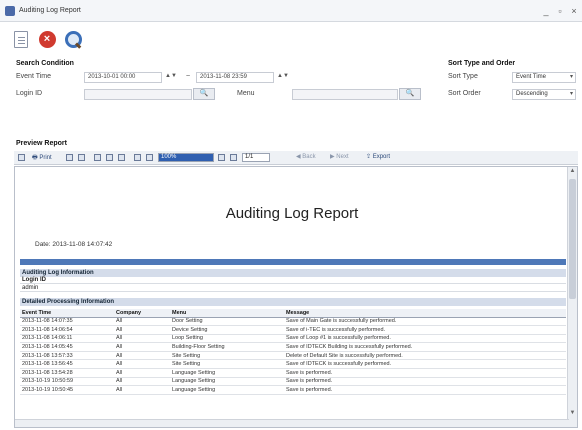 This screenshot has width=582, height=430. What do you see at coordinates (532, 94) in the screenshot?
I see `sort-order-value: Descending` at bounding box center [532, 94].